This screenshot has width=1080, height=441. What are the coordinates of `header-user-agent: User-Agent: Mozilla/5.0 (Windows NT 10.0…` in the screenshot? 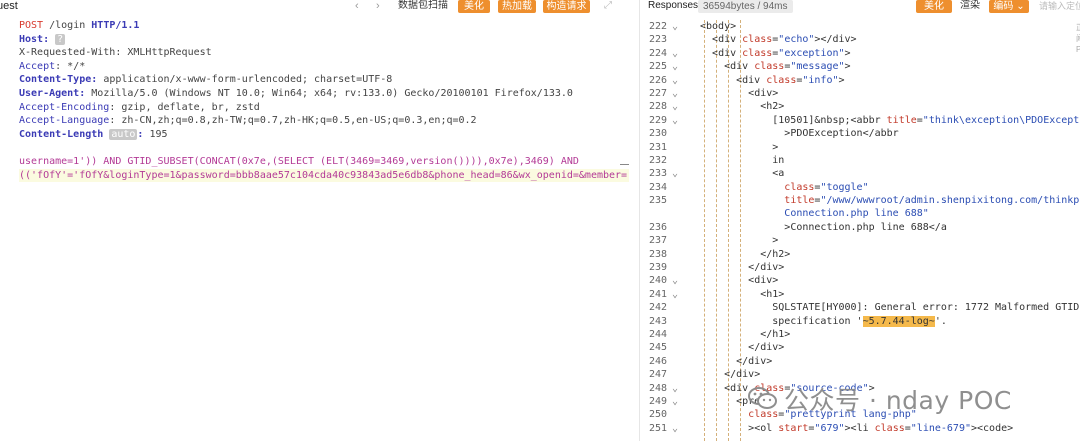 It's located at (296, 93).